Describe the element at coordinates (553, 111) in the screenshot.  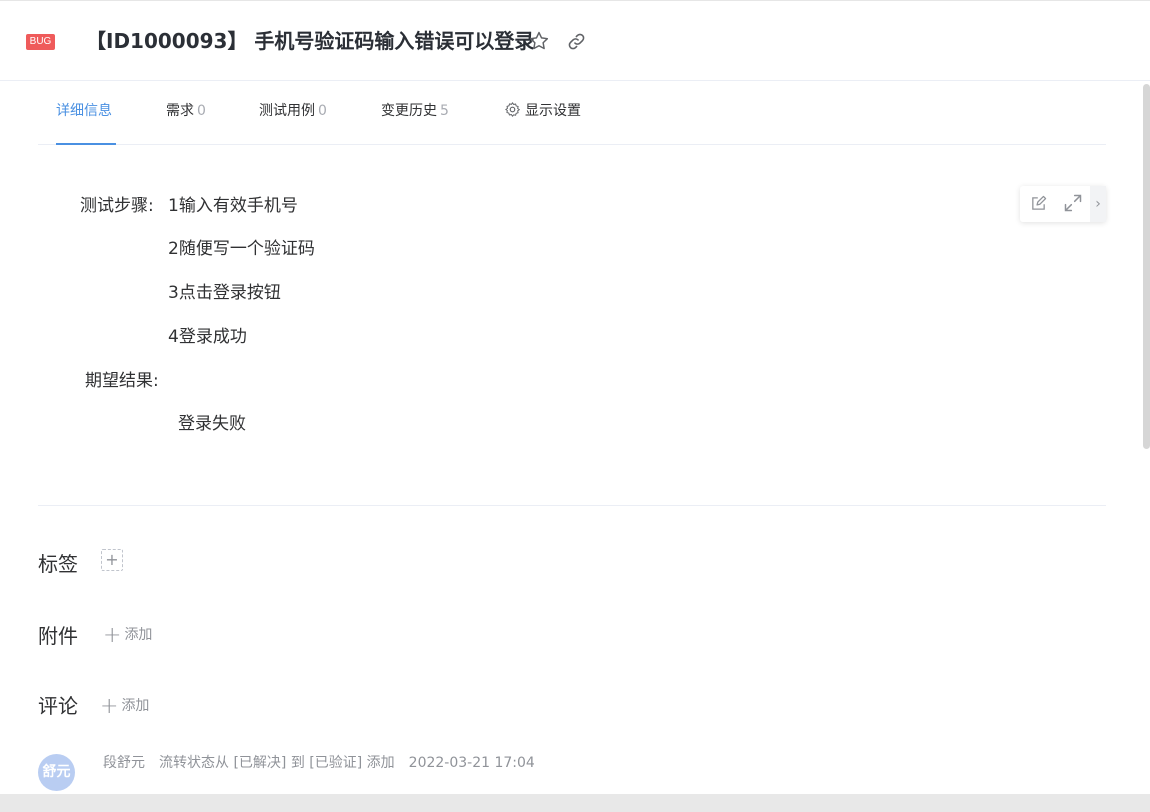
I see `tab-label: 显示设置` at that location.